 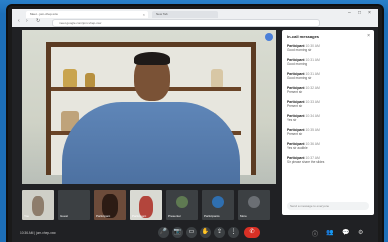 I want to click on more-options-button: ⋮, so click(x=233, y=232).